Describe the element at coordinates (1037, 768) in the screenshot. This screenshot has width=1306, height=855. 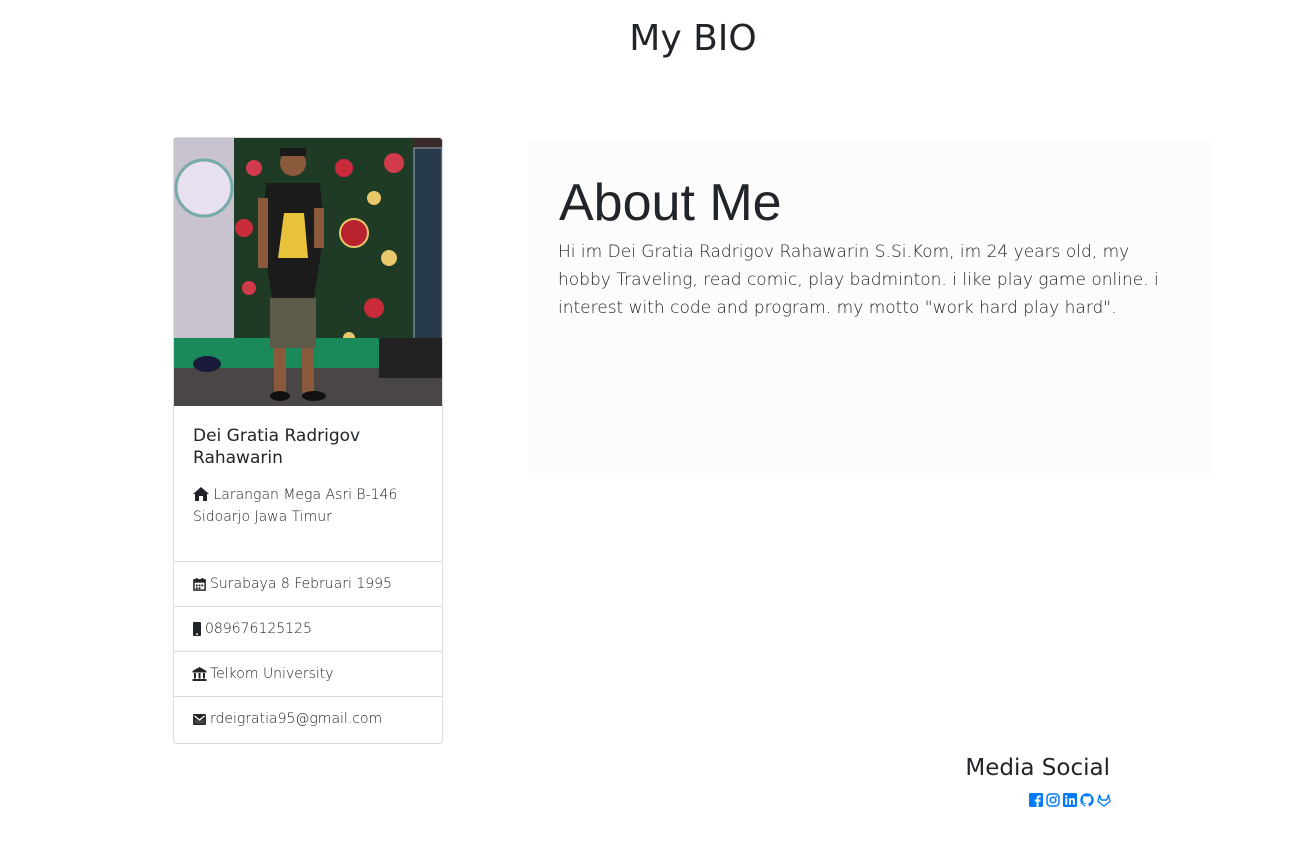
I see `social-title: Media Social` at that location.